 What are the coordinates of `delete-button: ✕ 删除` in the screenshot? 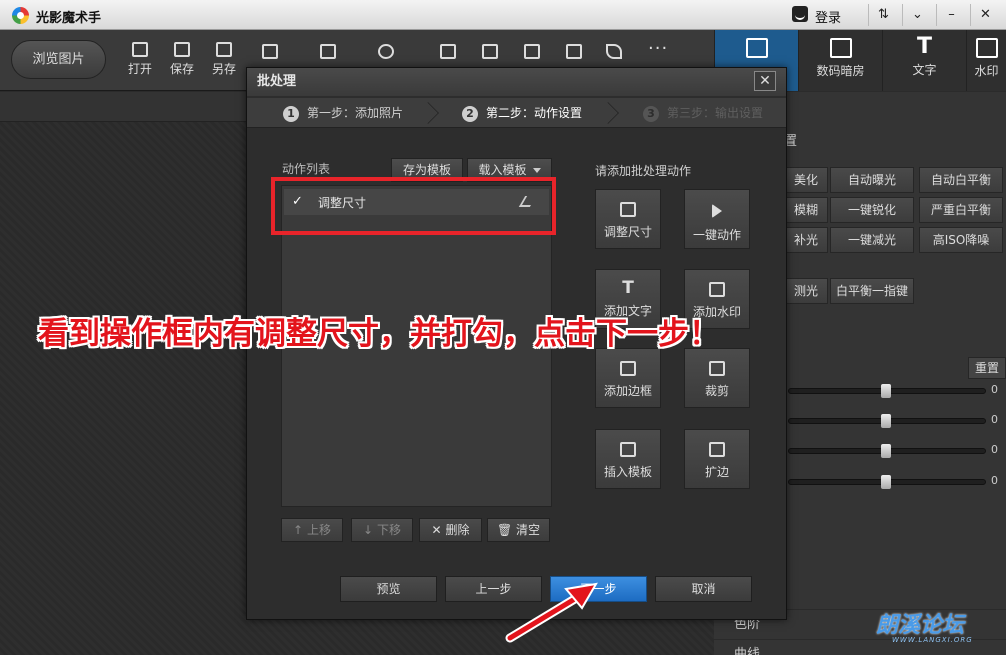 It's located at (450, 530).